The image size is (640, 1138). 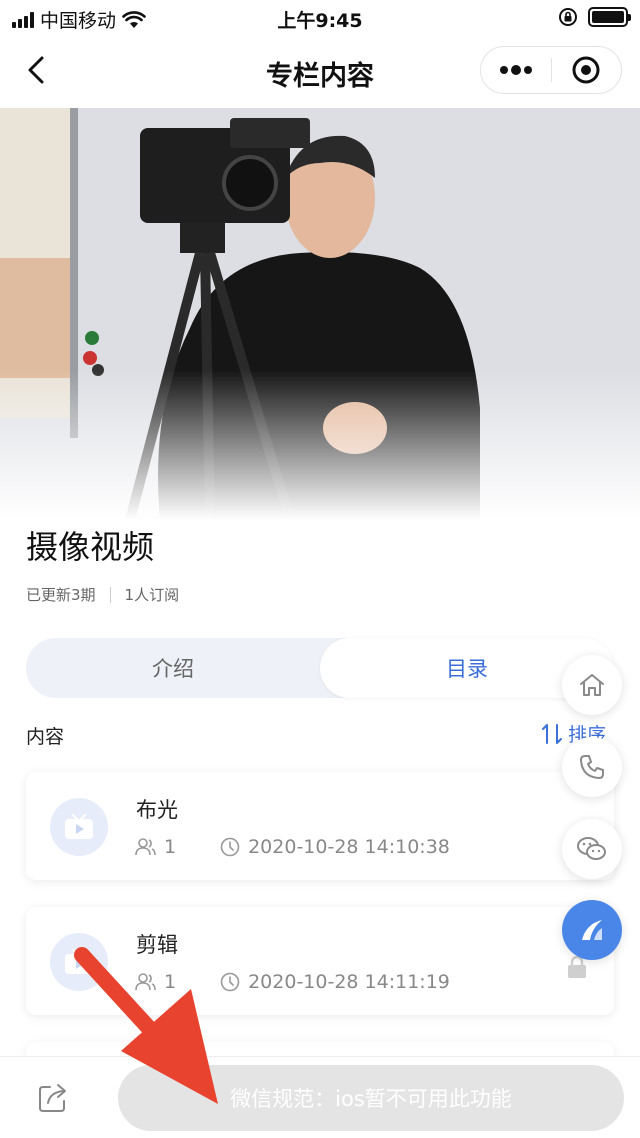 What do you see at coordinates (45, 737) in the screenshot?
I see `section-label: 内容` at bounding box center [45, 737].